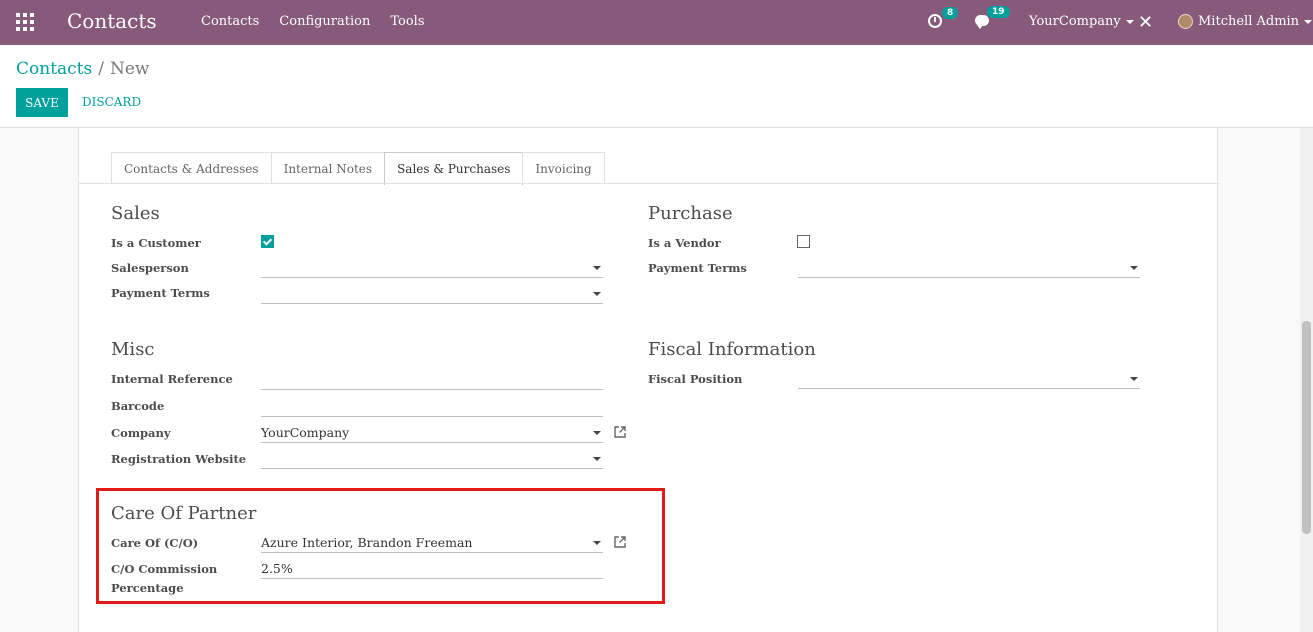  Describe the element at coordinates (111, 102) in the screenshot. I see `discard-button: DISCARD` at that location.